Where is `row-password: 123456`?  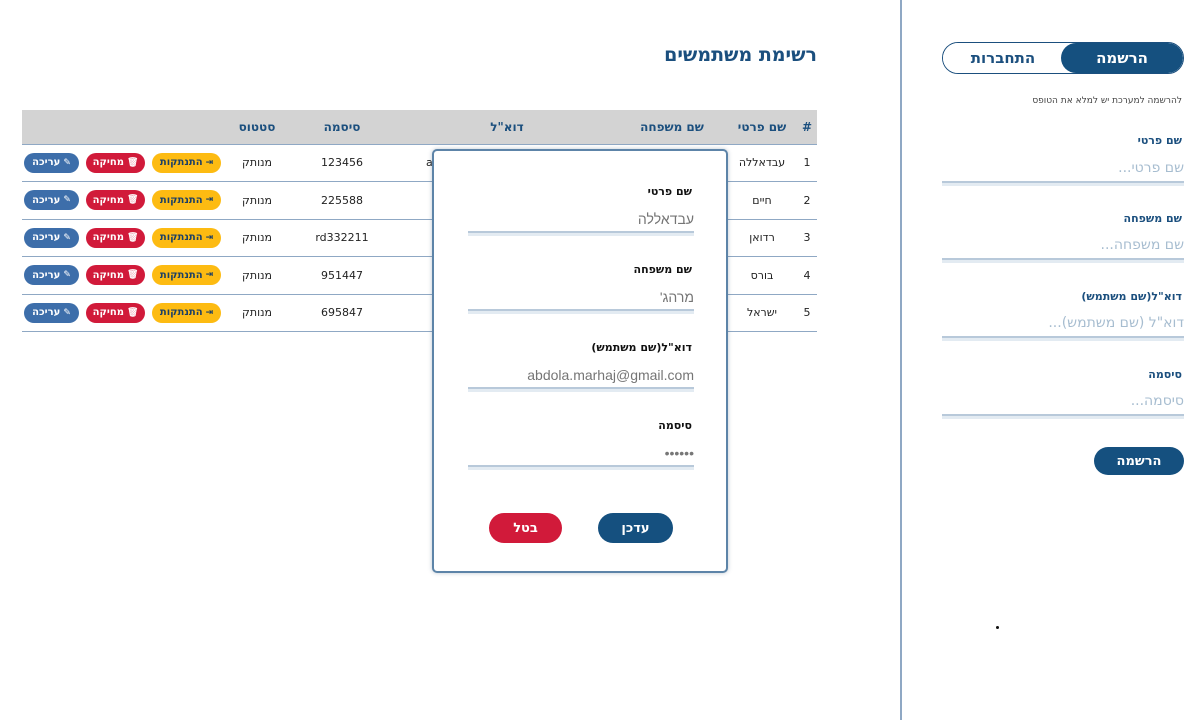 row-password: 123456 is located at coordinates (342, 162).